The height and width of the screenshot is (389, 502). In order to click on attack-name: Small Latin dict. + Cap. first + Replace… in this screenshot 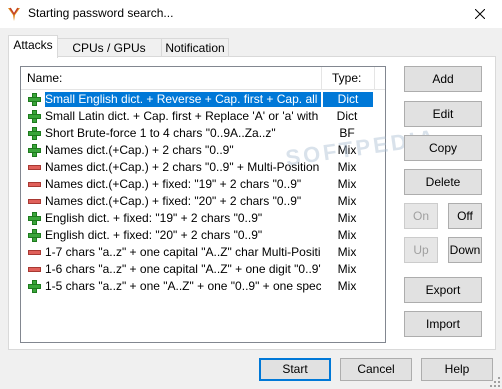, I will do `click(183, 116)`.